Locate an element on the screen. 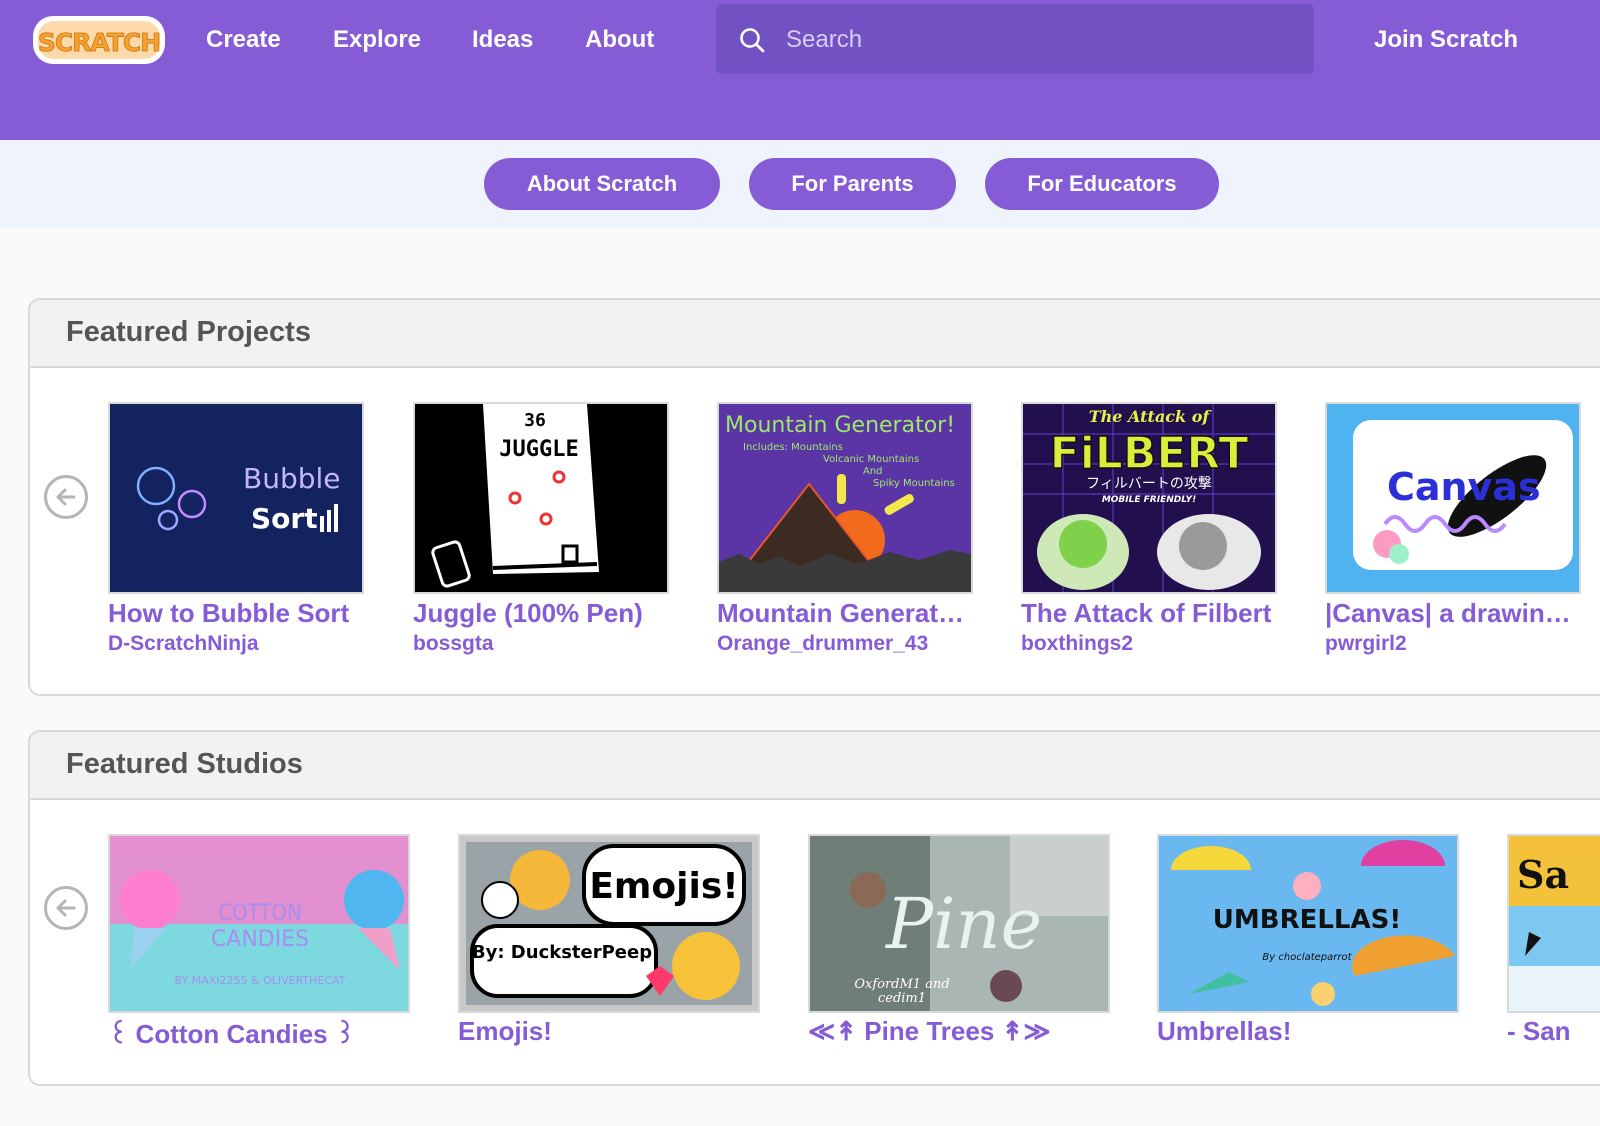 This screenshot has width=1600, height=1126. svg-text: CANDIES is located at coordinates (260, 939).